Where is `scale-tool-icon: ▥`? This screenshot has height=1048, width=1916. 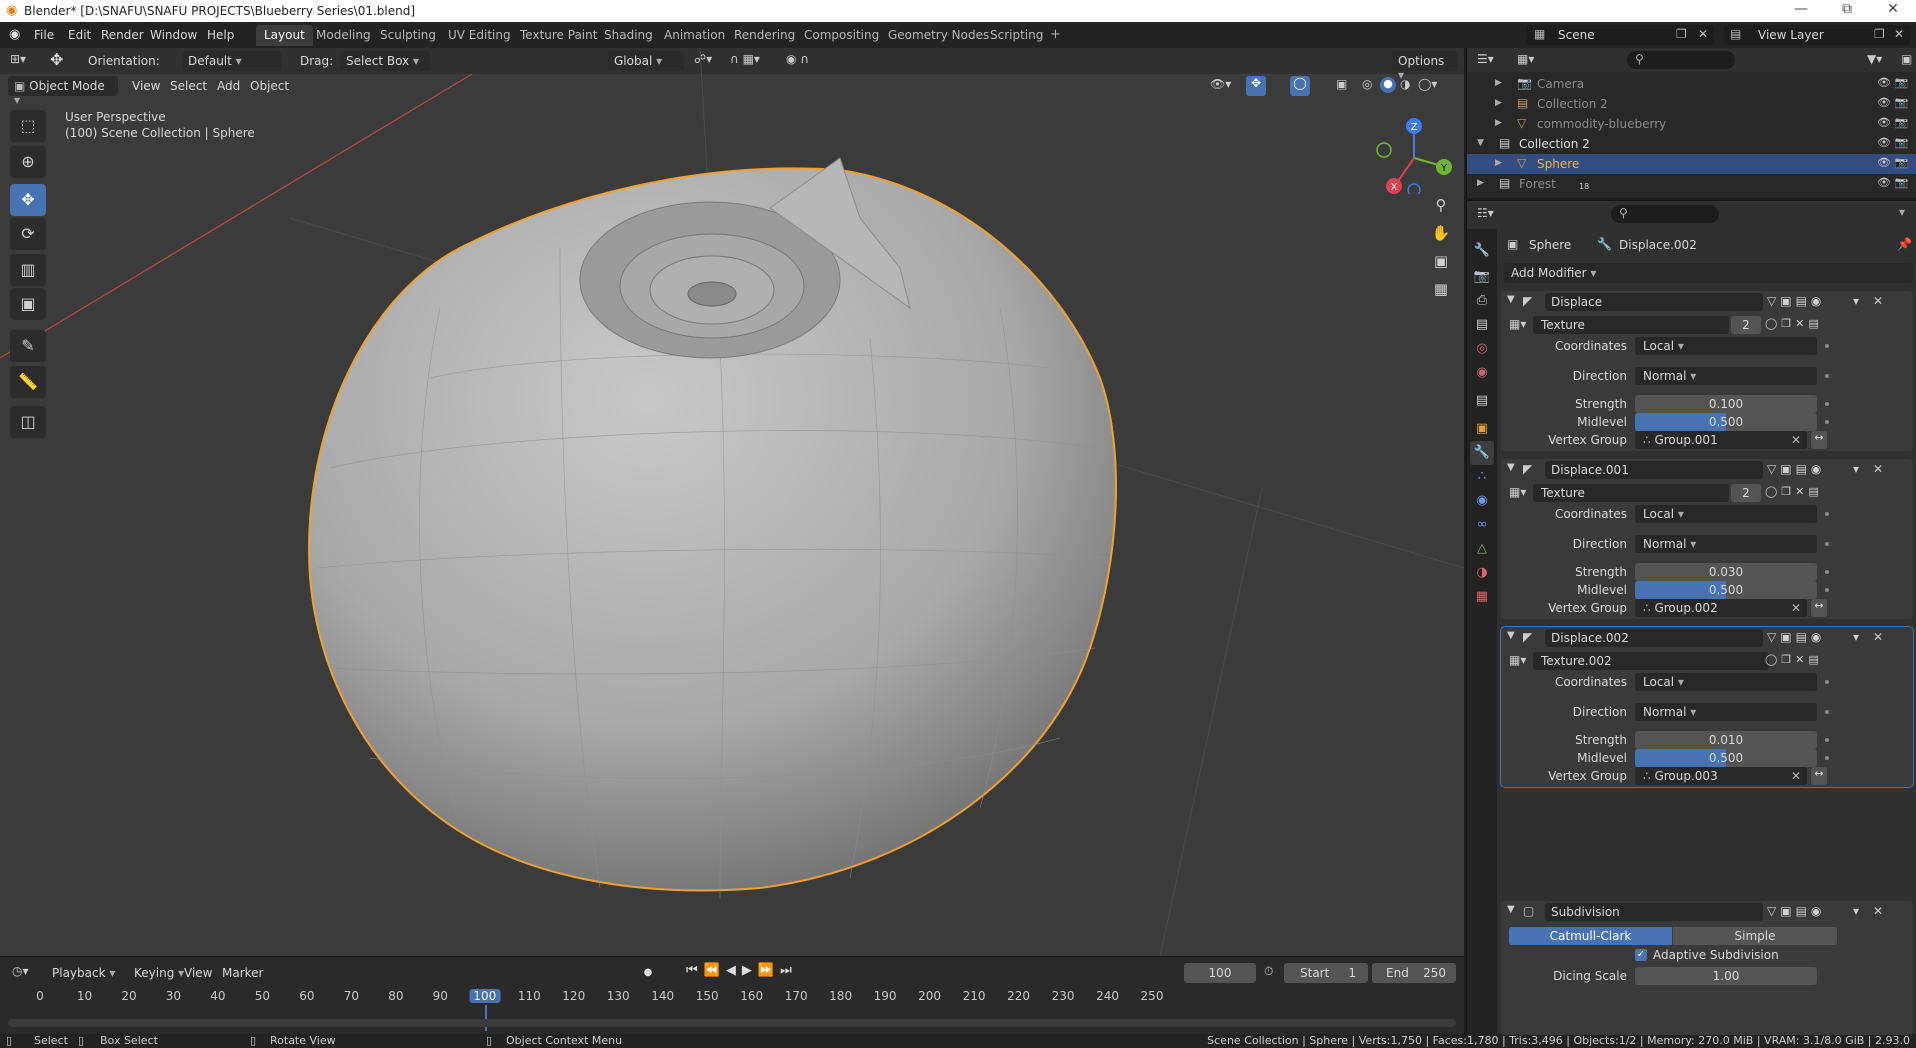 scale-tool-icon: ▥ is located at coordinates (28, 270).